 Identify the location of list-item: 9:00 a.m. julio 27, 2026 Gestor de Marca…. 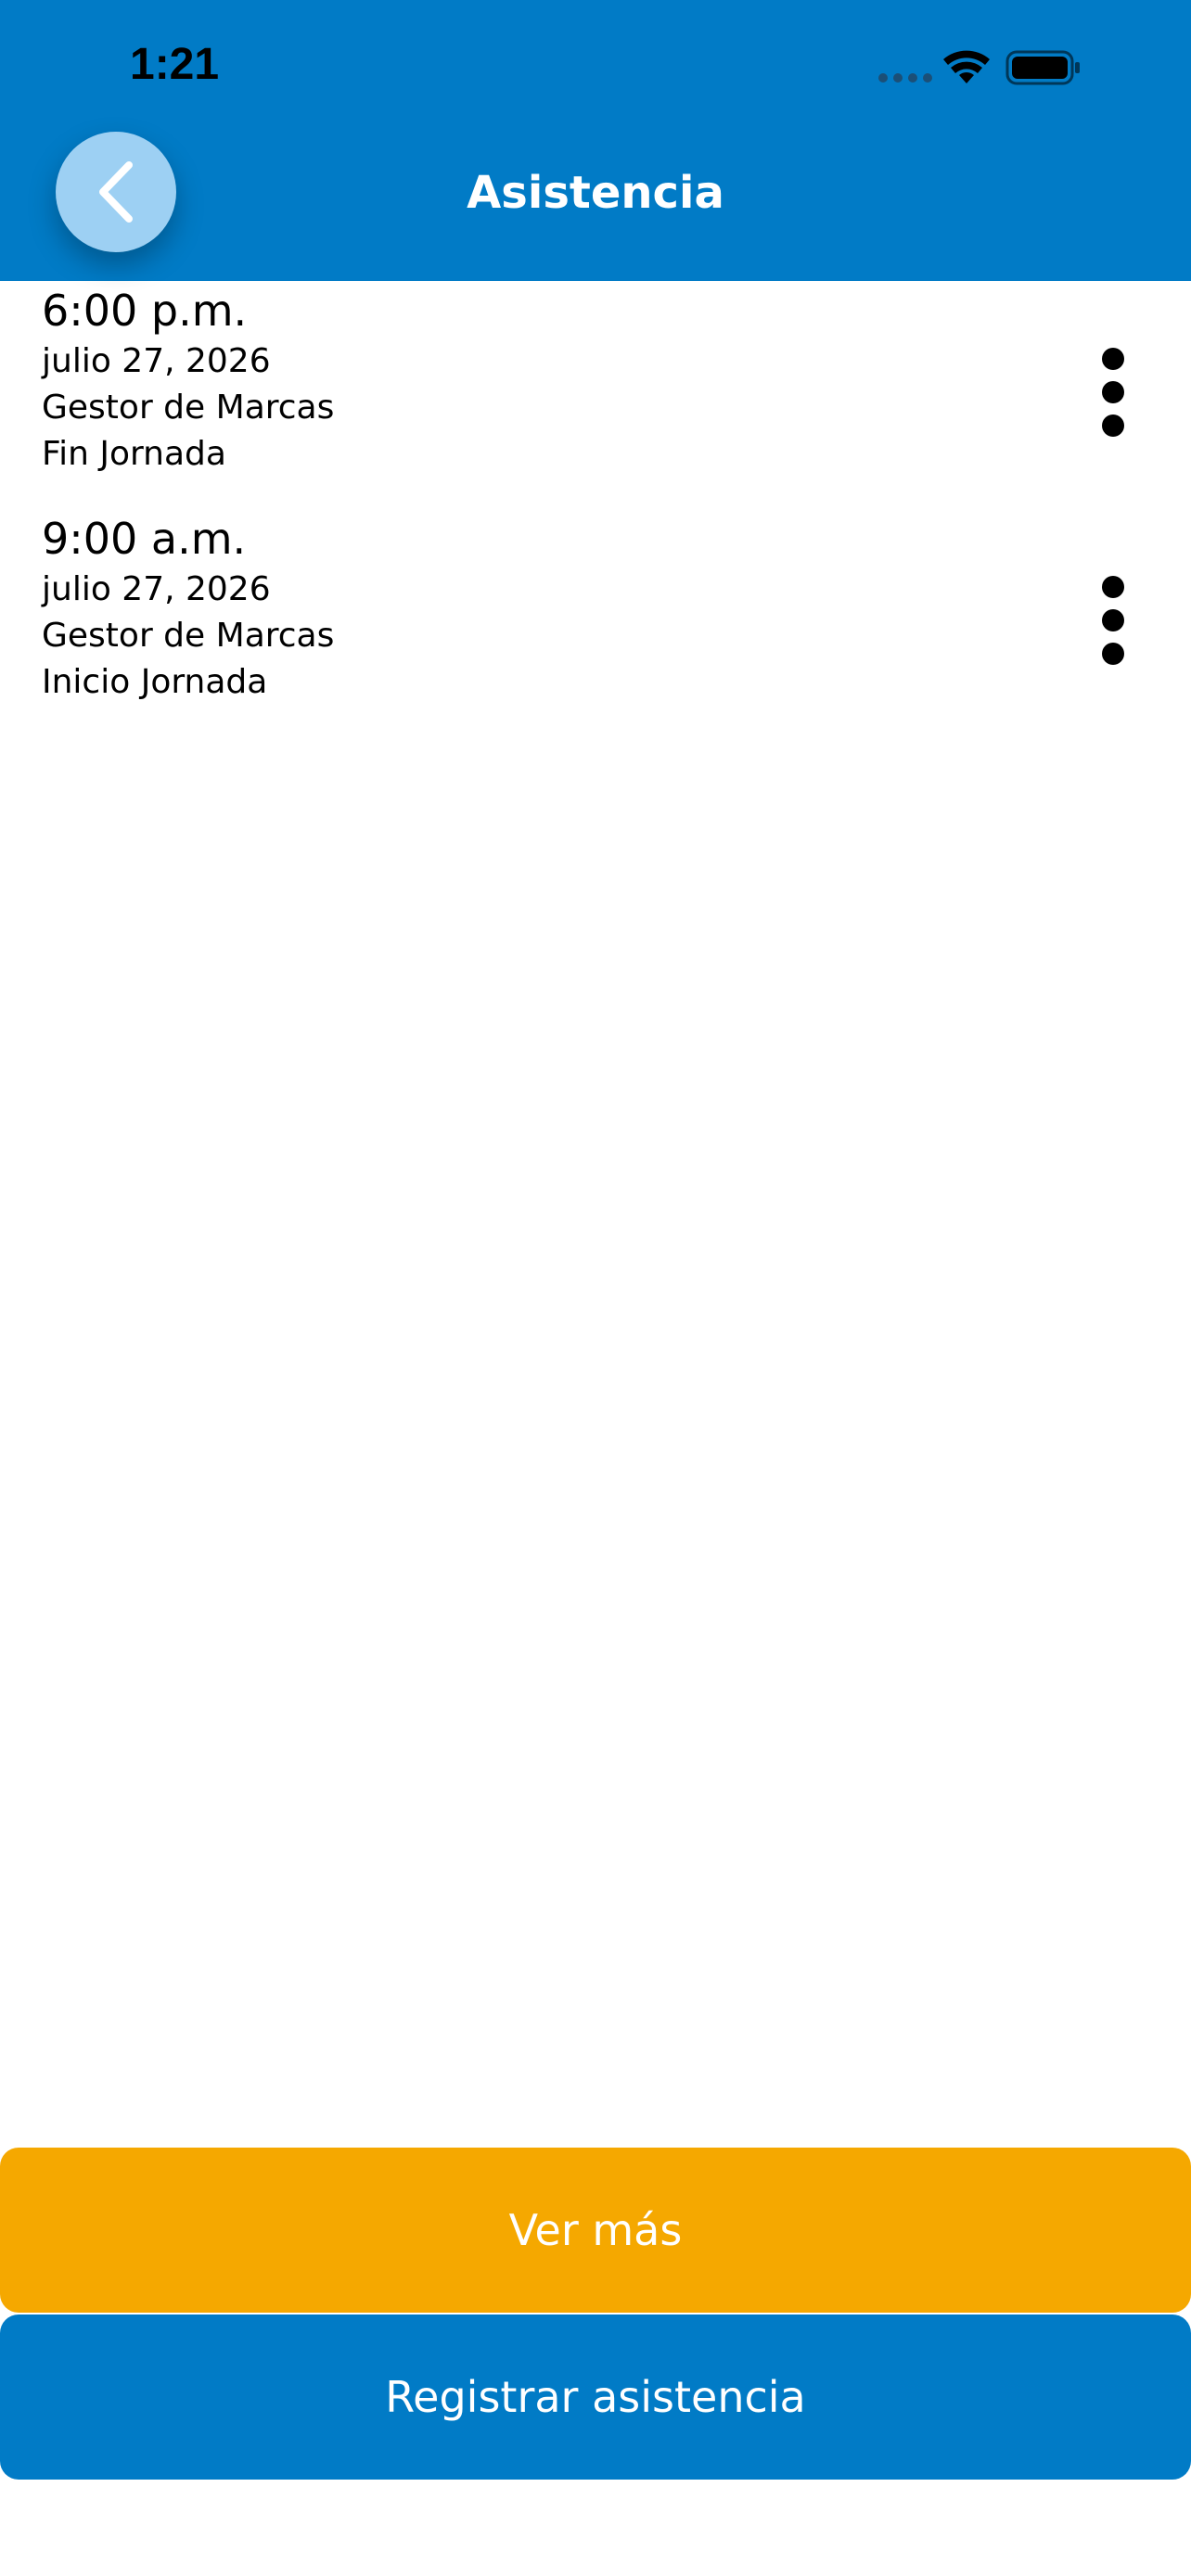
(595, 623).